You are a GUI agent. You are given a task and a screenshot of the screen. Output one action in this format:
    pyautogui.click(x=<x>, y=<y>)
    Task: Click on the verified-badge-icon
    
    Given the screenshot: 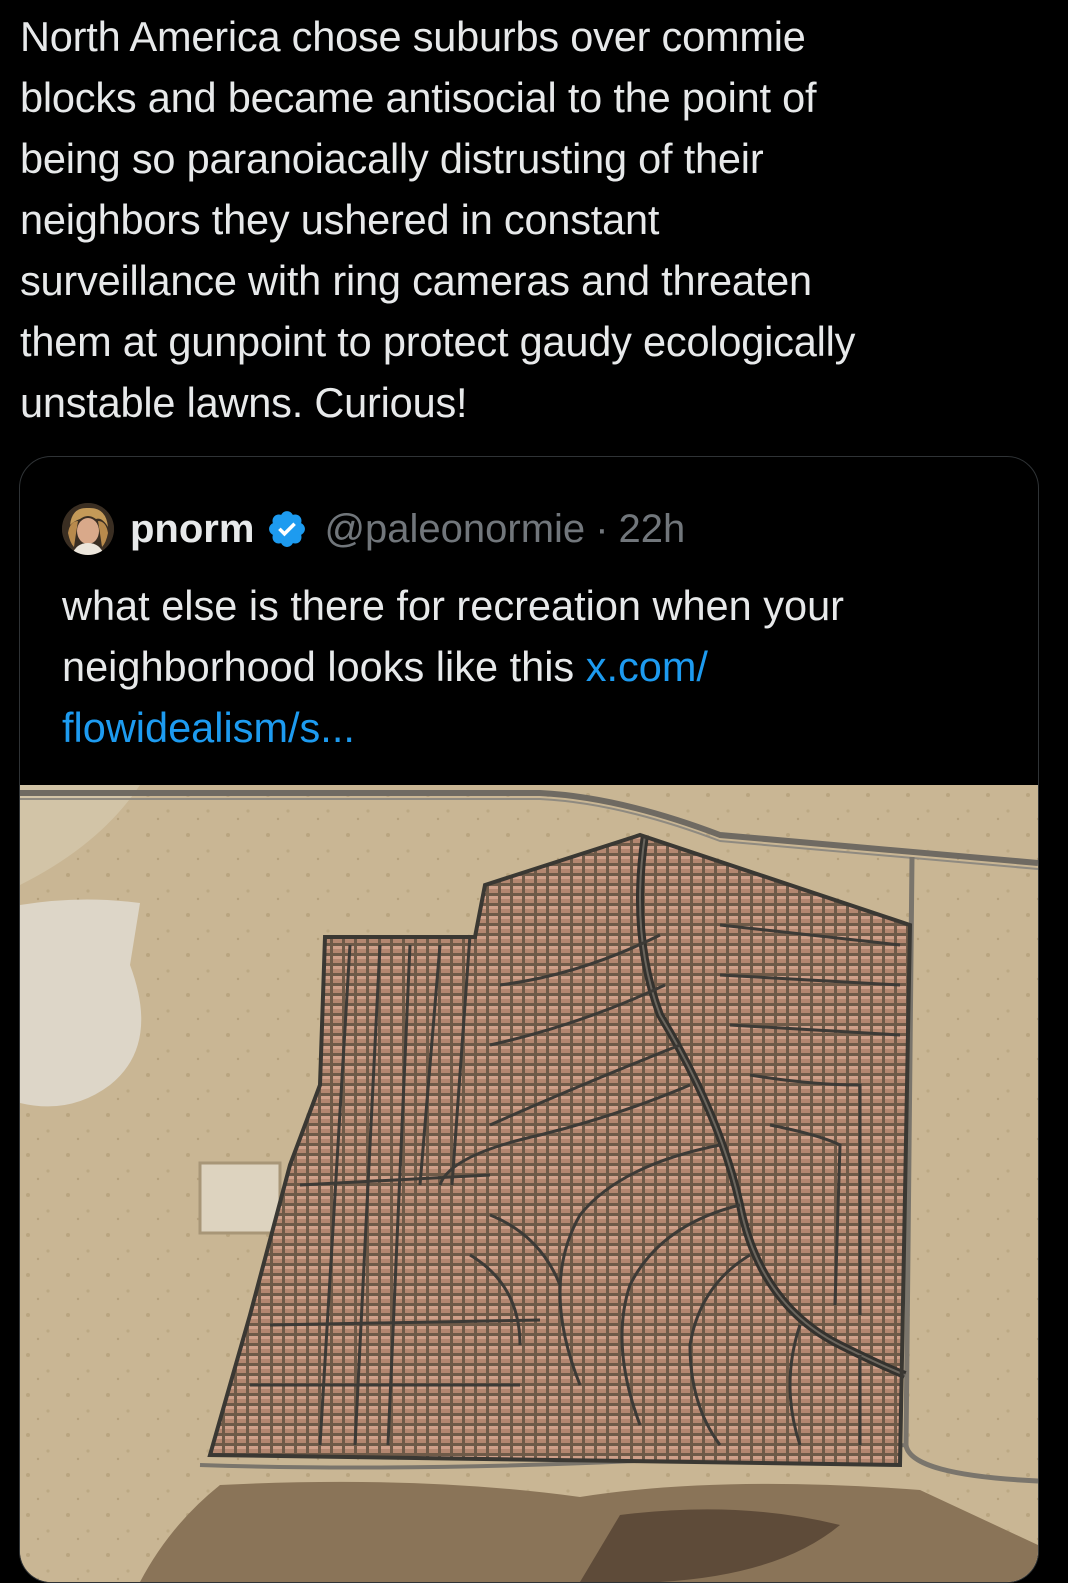 What is the action you would take?
    pyautogui.click(x=287, y=529)
    